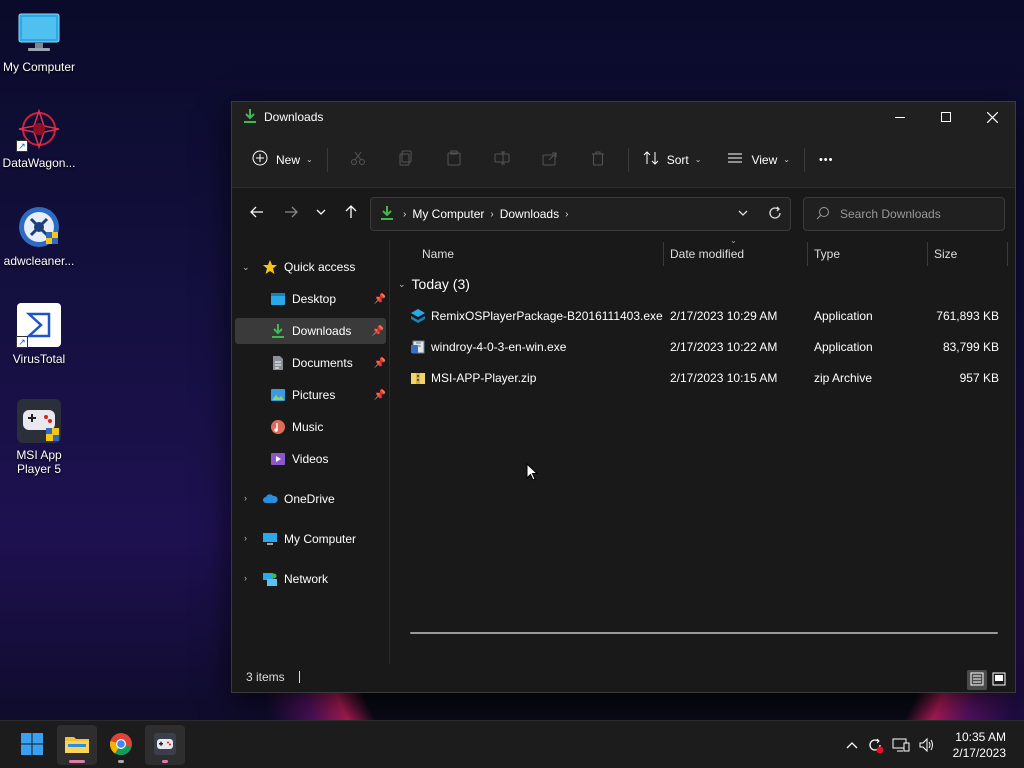 Image resolution: width=1024 pixels, height=768 pixels. Describe the element at coordinates (904, 214) in the screenshot. I see `search-box: Search Downloads` at that location.